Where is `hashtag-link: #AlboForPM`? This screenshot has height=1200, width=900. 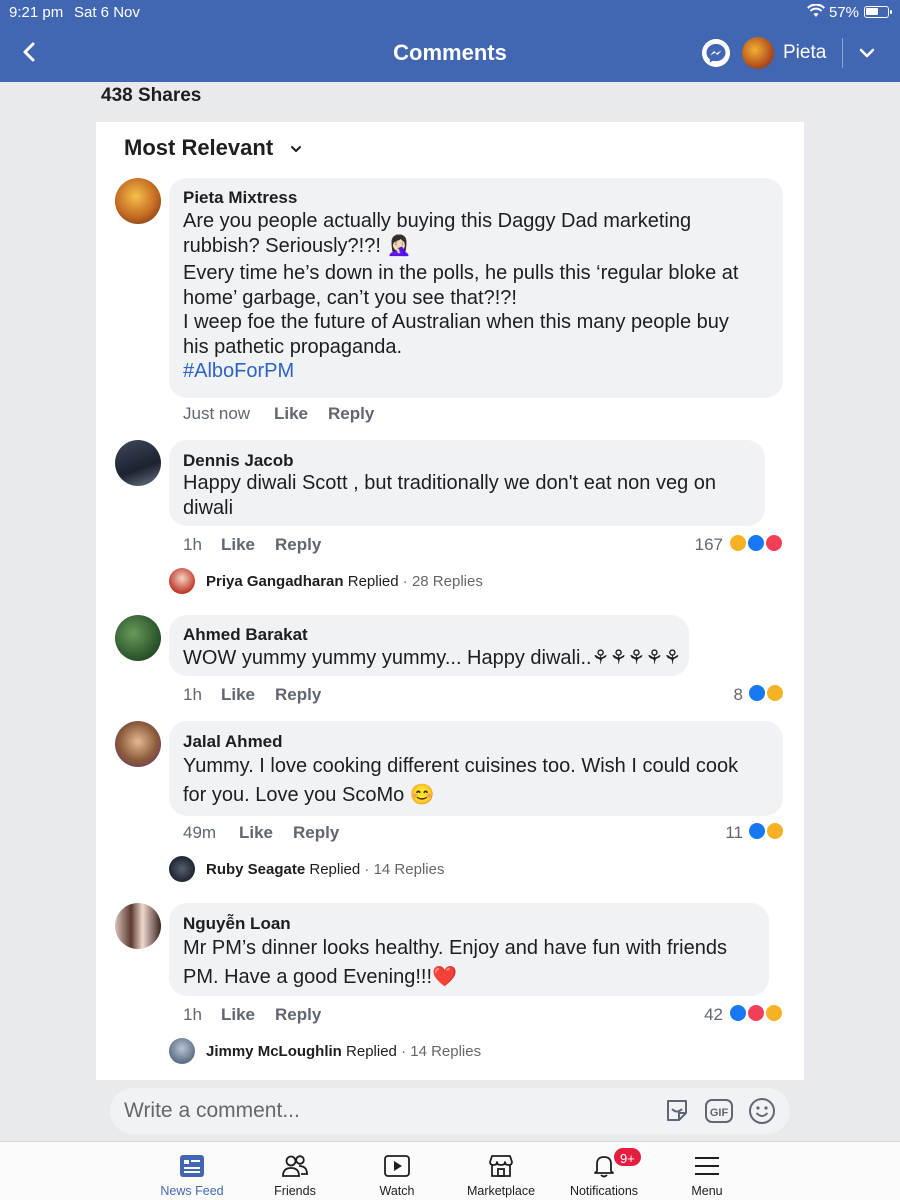
hashtag-link: #AlboForPM is located at coordinates (479, 371).